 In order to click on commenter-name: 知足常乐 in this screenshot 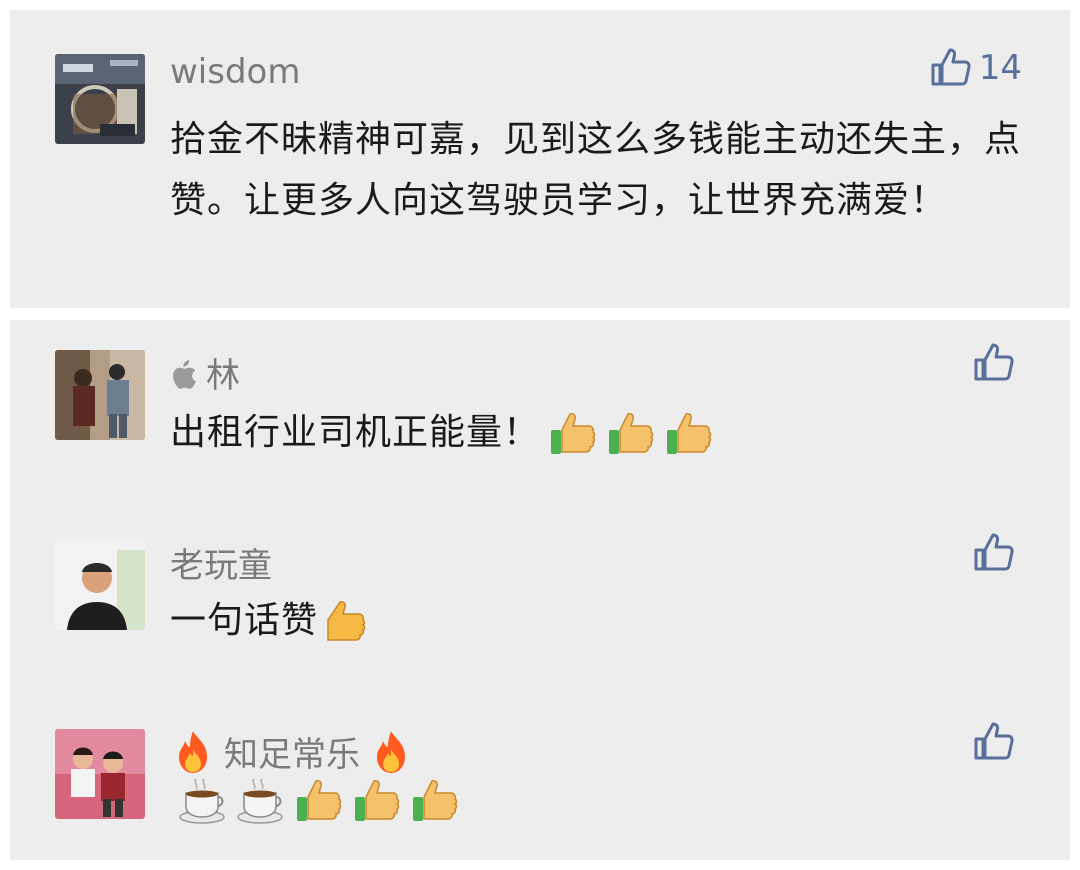, I will do `click(292, 751)`.